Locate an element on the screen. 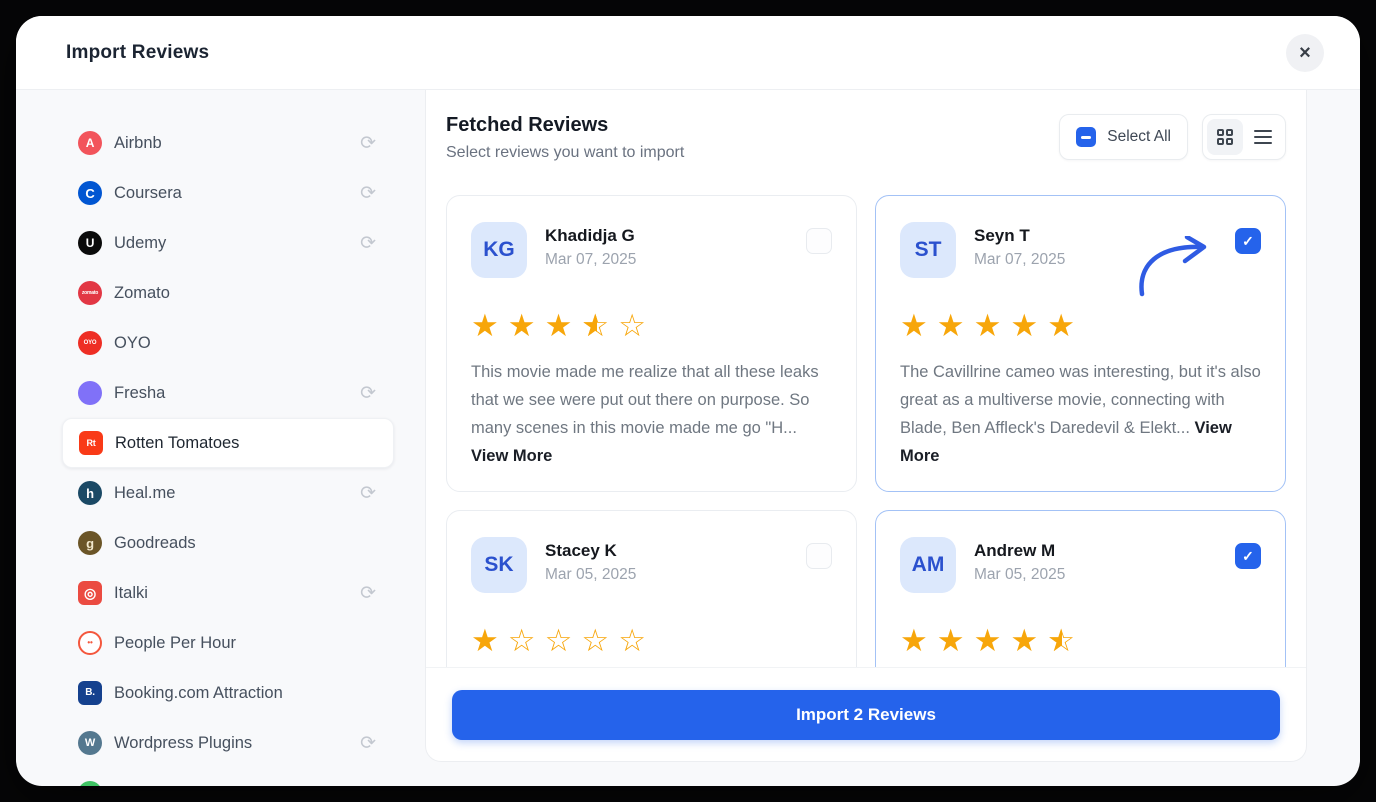 The height and width of the screenshot is (802, 1376). sidebar-platform-item: •• People Per Hour is located at coordinates (228, 643).